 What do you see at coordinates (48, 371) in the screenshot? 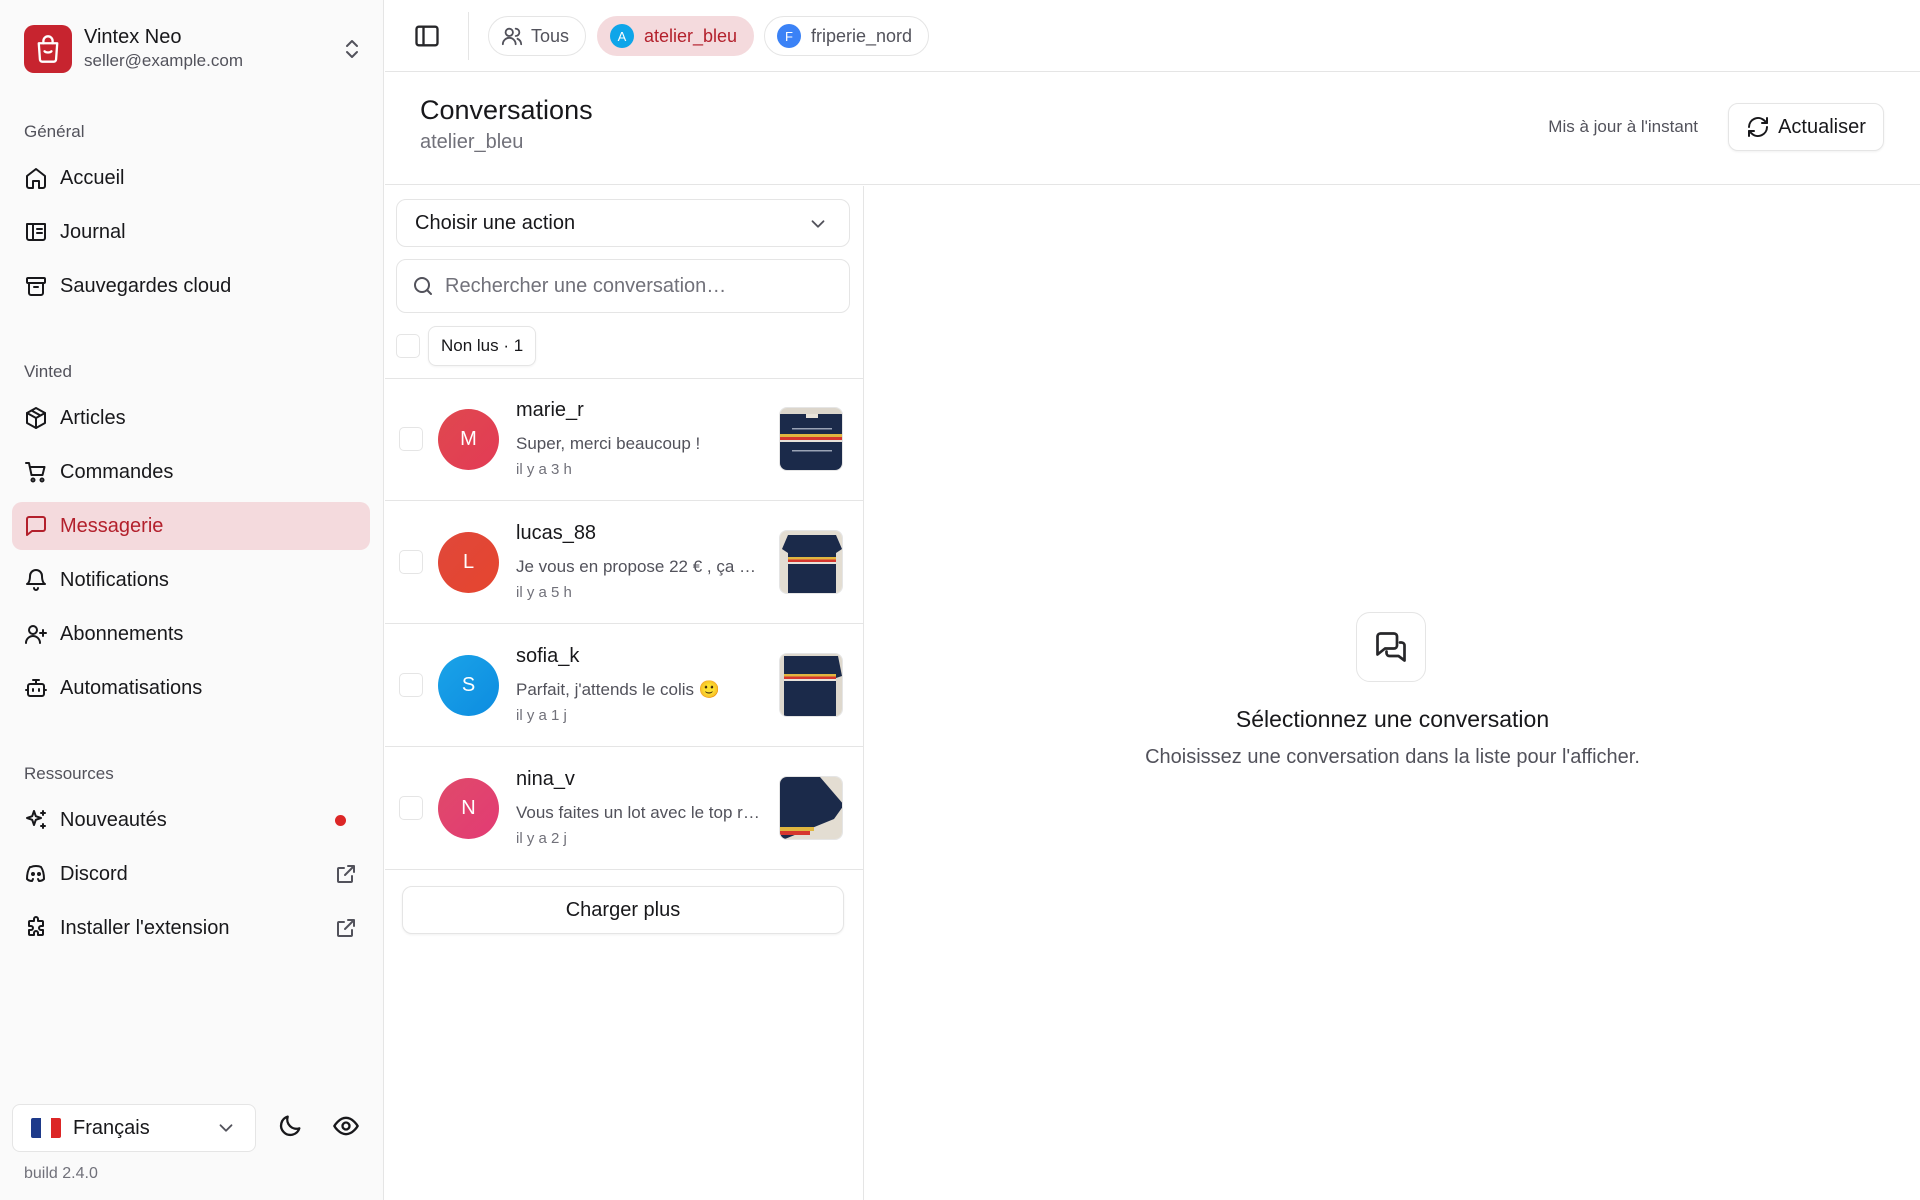
I see `group-label-vinted: Vinted` at bounding box center [48, 371].